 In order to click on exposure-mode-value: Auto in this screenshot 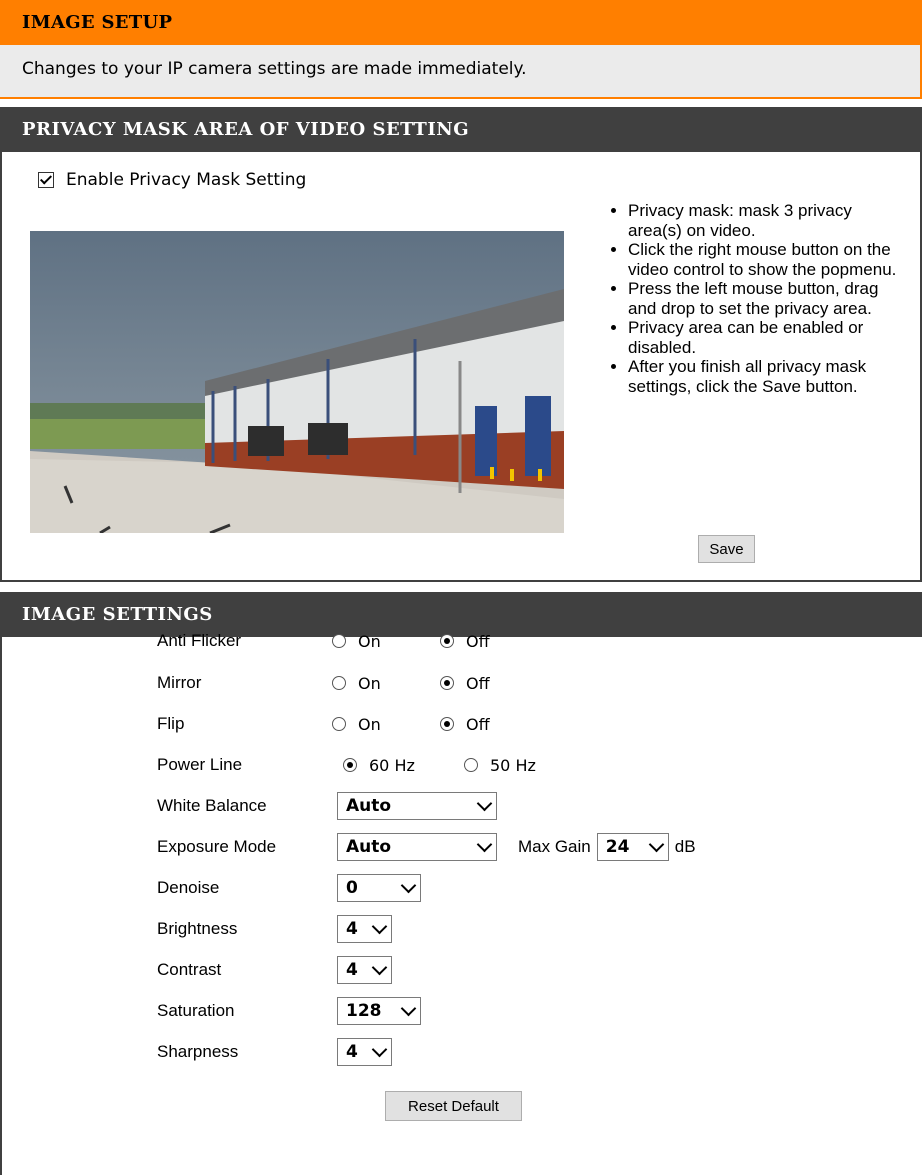, I will do `click(369, 847)`.